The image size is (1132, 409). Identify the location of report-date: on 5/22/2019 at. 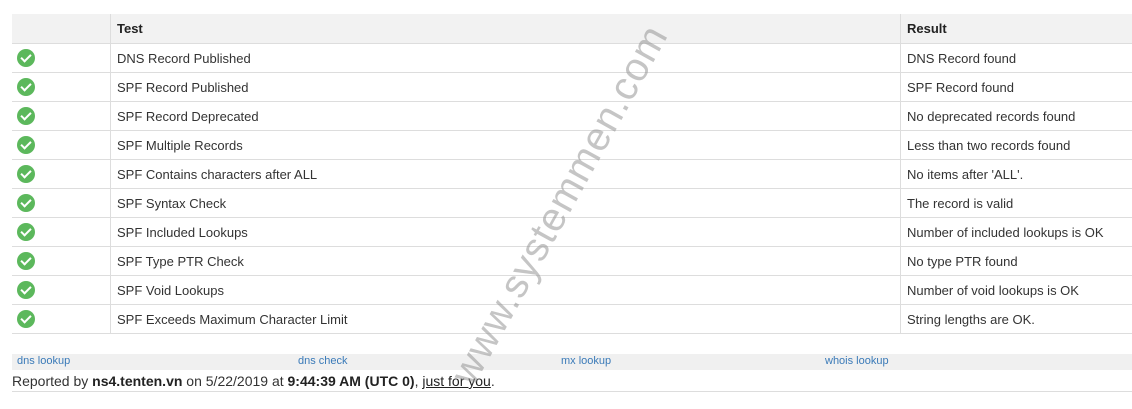
(235, 381).